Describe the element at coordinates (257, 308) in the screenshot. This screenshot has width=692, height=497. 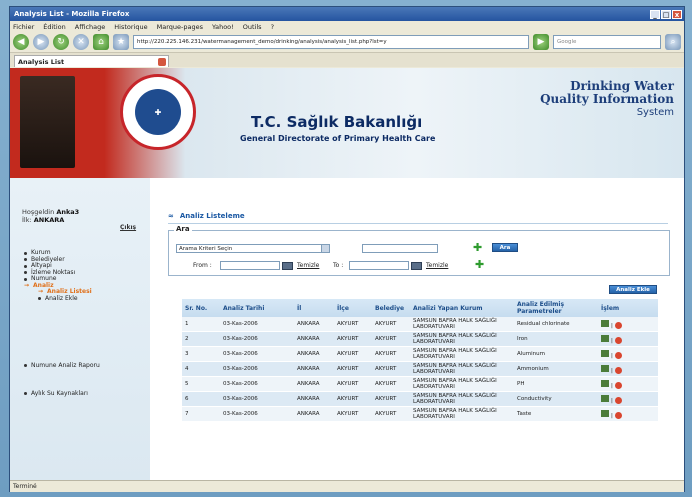
I see `column-header: Analiz Tarihi` at that location.